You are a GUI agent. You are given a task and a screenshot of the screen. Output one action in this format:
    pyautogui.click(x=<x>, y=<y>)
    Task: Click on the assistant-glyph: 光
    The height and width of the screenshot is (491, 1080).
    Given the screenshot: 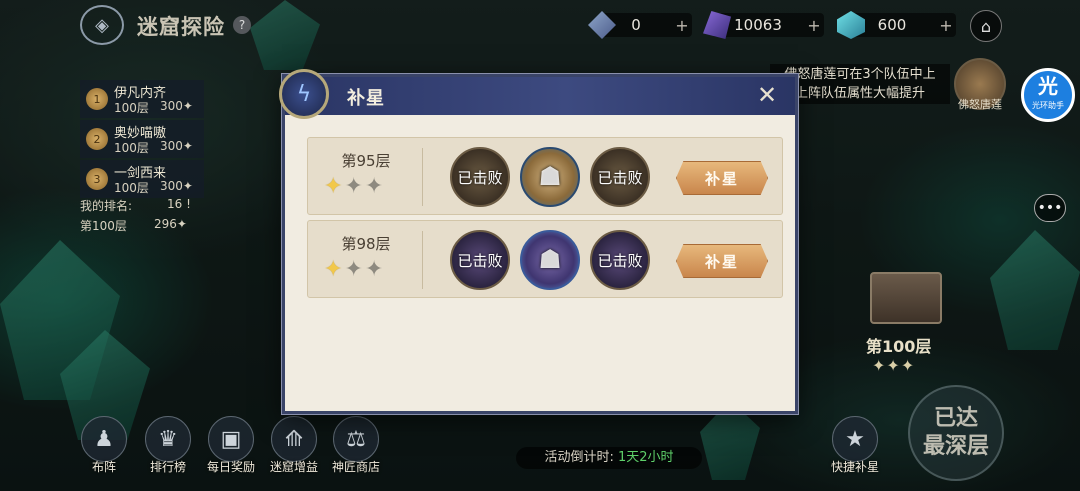 What is the action you would take?
    pyautogui.click(x=1048, y=86)
    